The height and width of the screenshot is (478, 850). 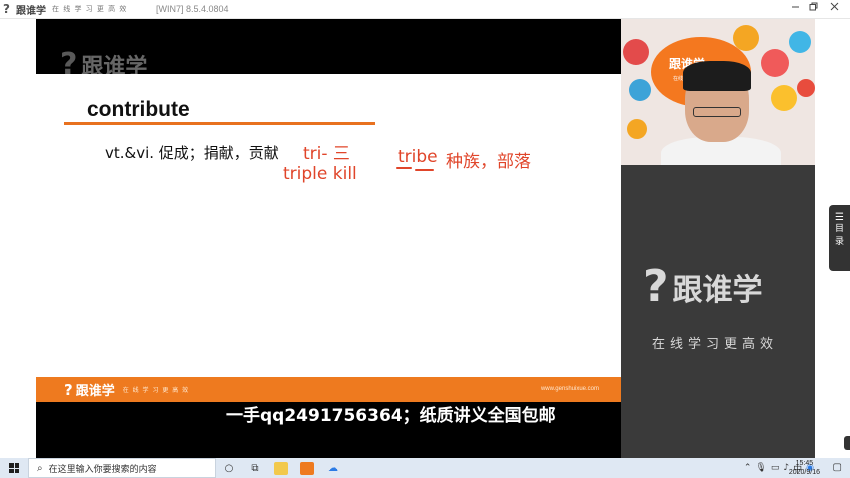 I want to click on list-icon: ☰, so click(x=839, y=217).